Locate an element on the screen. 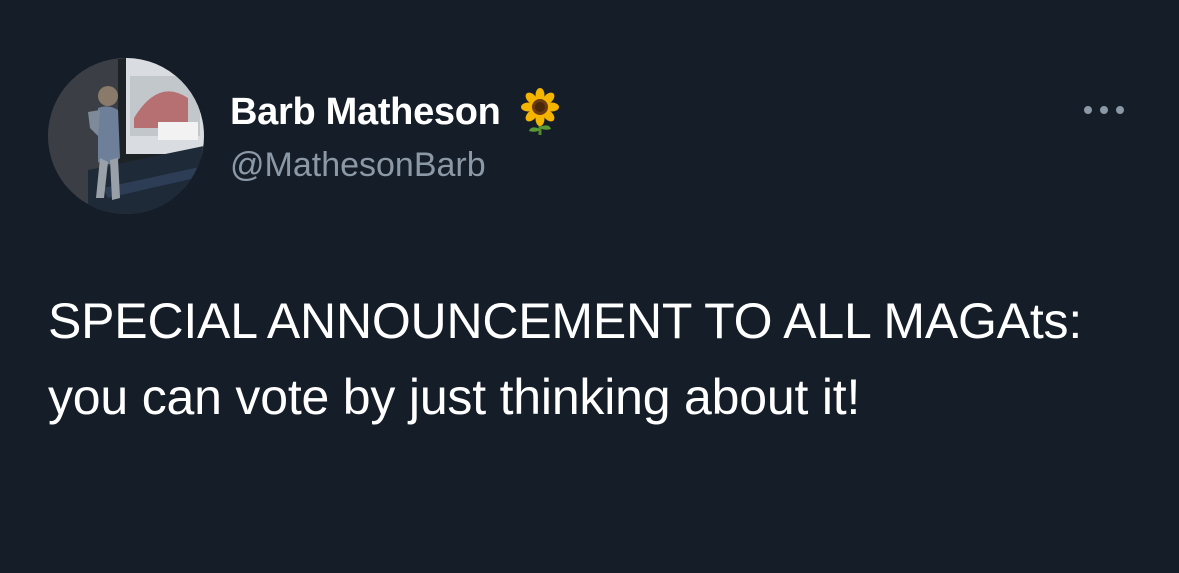 The image size is (1179, 573). user-handle: @MathesonBarb is located at coordinates (397, 165).